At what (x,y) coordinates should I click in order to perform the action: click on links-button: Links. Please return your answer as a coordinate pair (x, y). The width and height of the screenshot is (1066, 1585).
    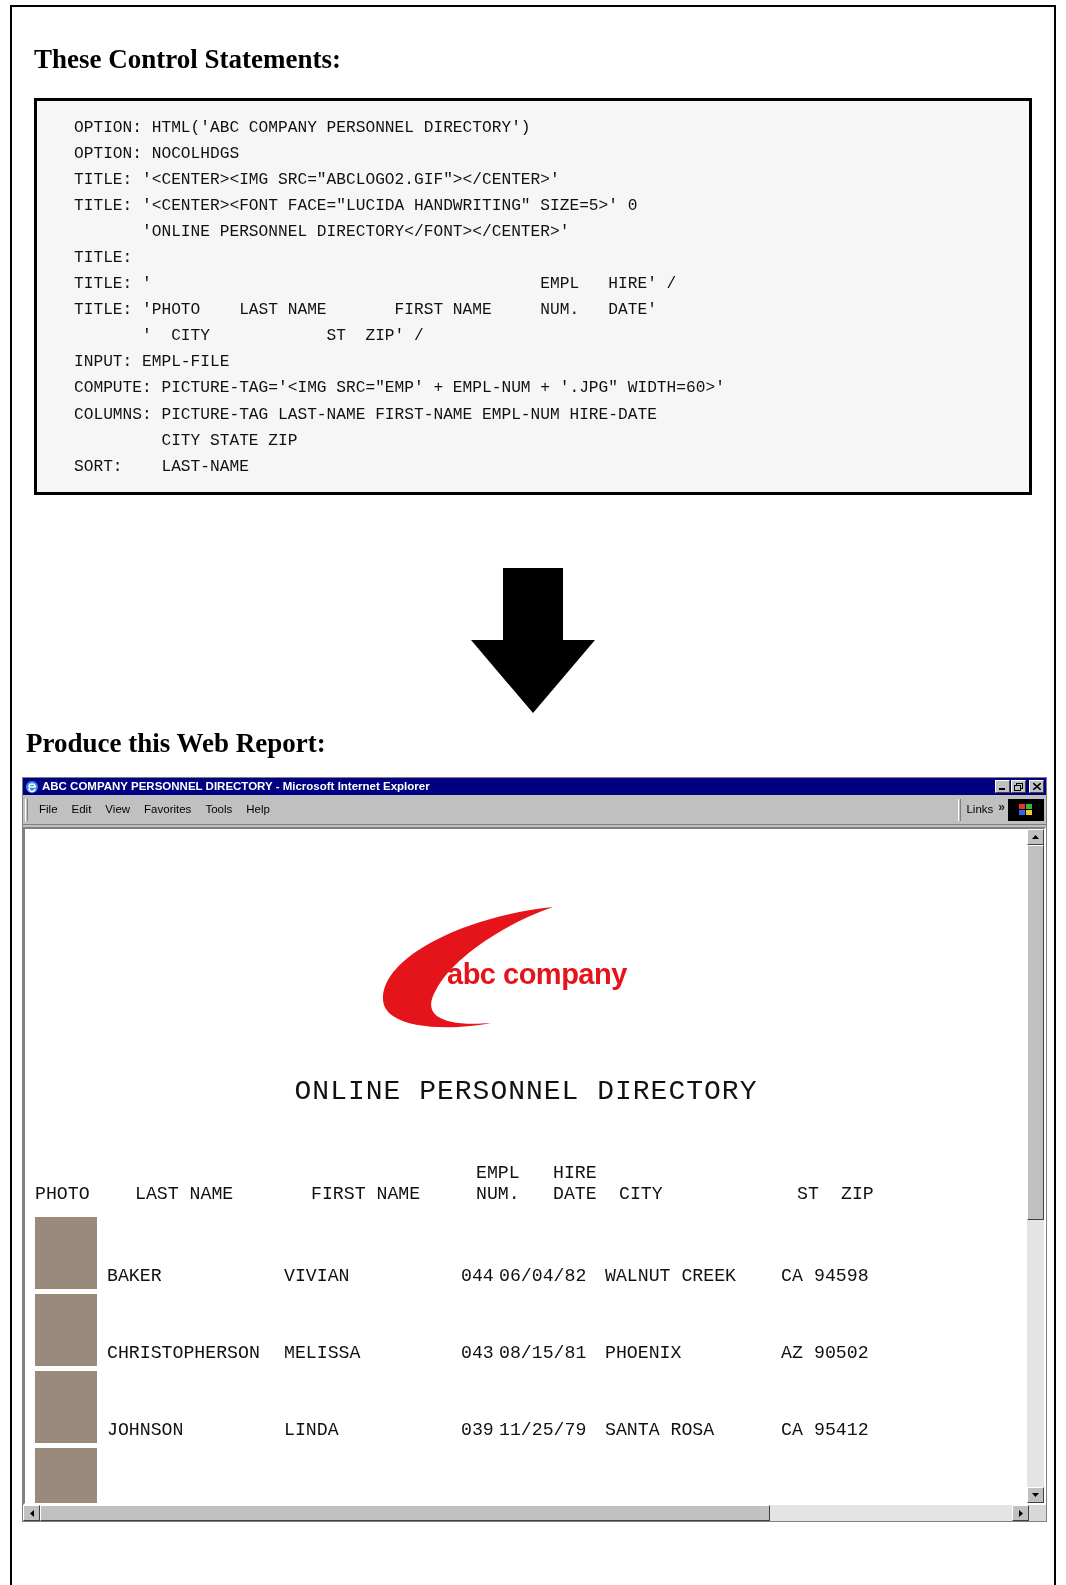
    Looking at the image, I should click on (980, 810).